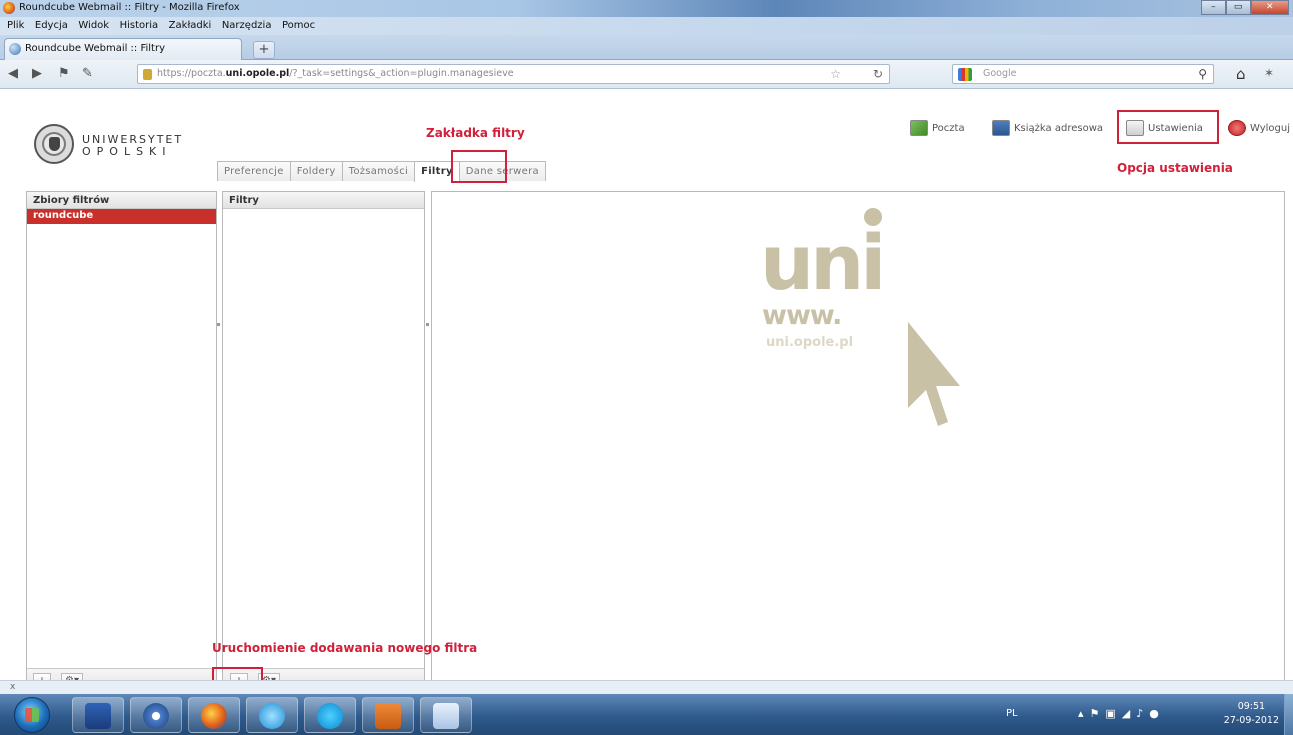  I want to click on addressbook-button: Książka adresowa, so click(1047, 128).